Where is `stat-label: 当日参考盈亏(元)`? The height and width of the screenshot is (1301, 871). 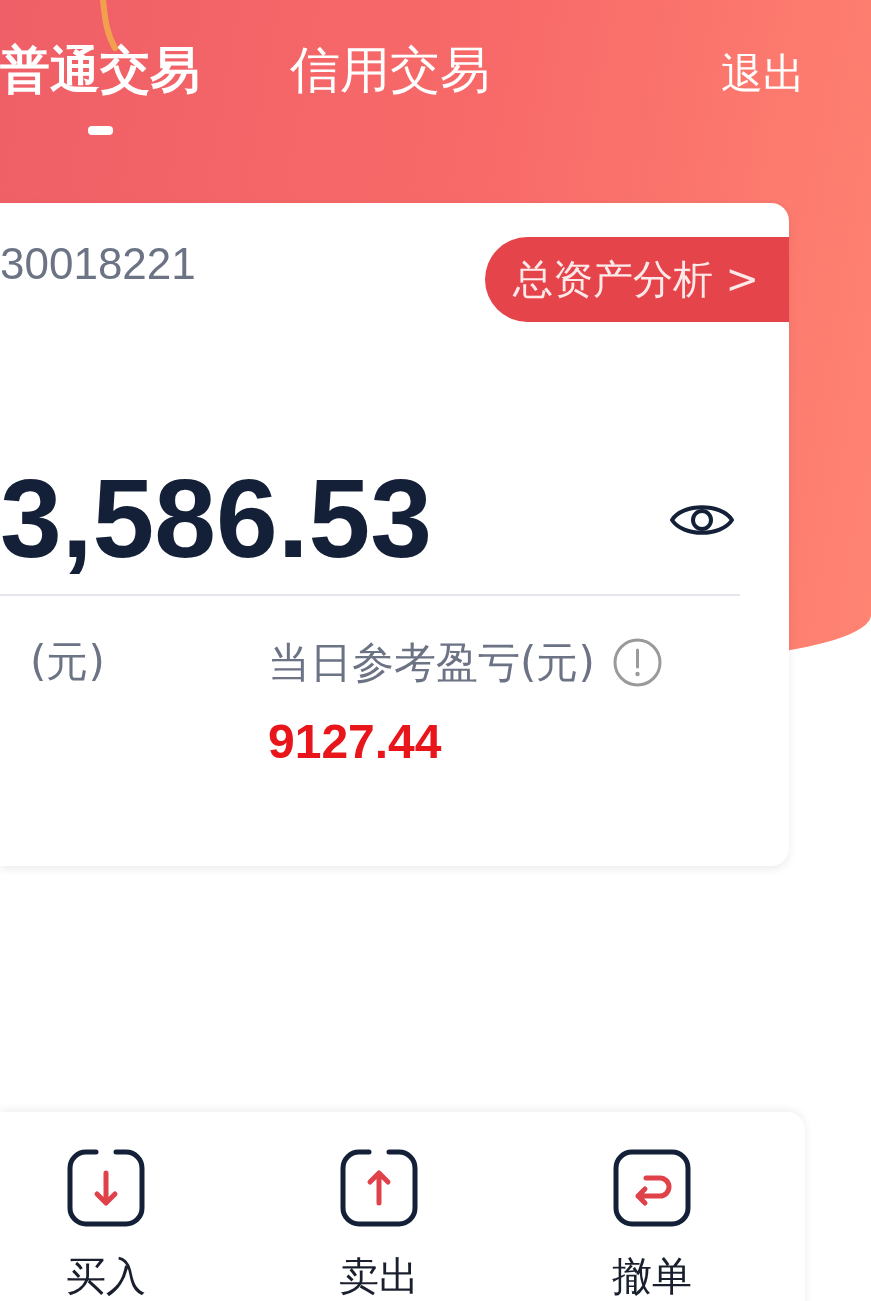
stat-label: 当日参考盈亏(元) is located at coordinates (431, 662).